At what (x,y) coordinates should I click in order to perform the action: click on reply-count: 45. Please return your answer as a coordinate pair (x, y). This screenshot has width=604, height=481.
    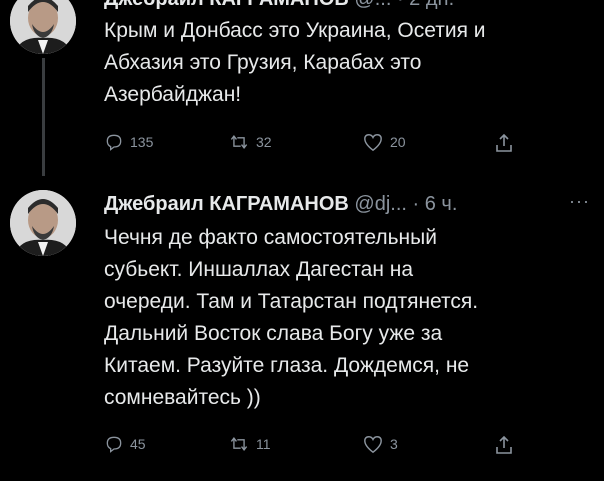
    Looking at the image, I should click on (138, 444).